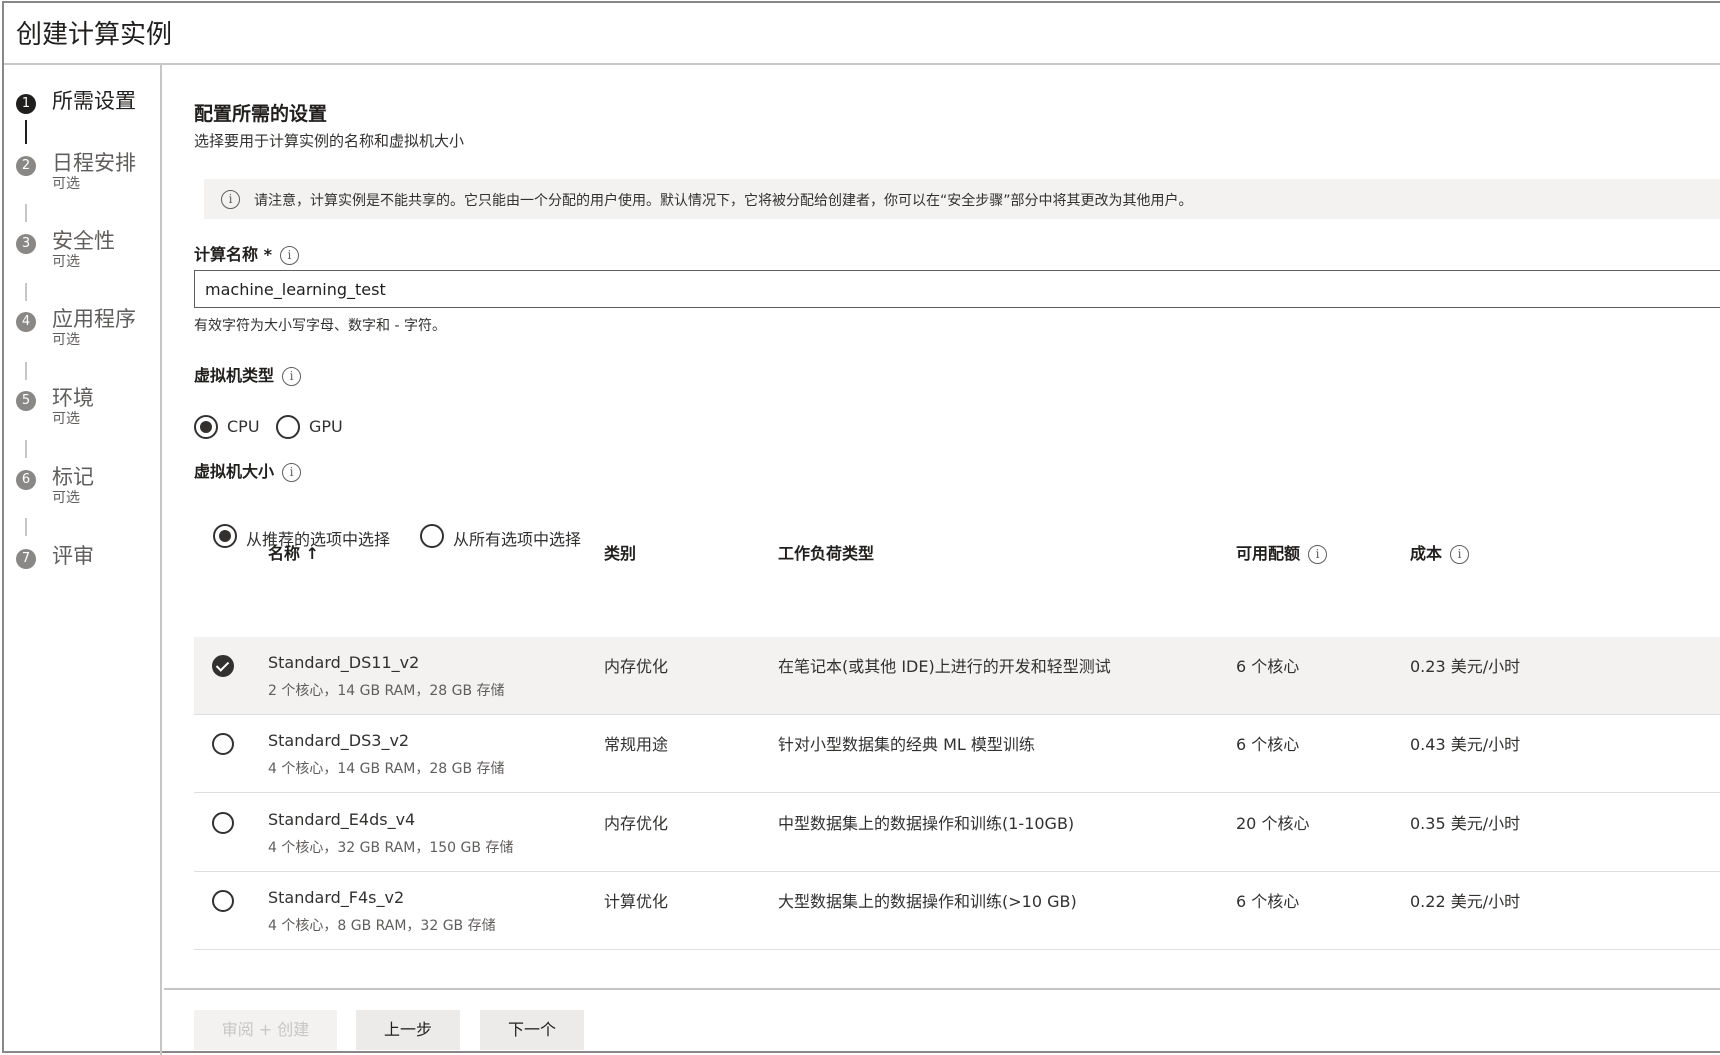 This screenshot has height=1055, width=1720. Describe the element at coordinates (1426, 553) in the screenshot. I see `column-header-cost-text: 成本` at that location.